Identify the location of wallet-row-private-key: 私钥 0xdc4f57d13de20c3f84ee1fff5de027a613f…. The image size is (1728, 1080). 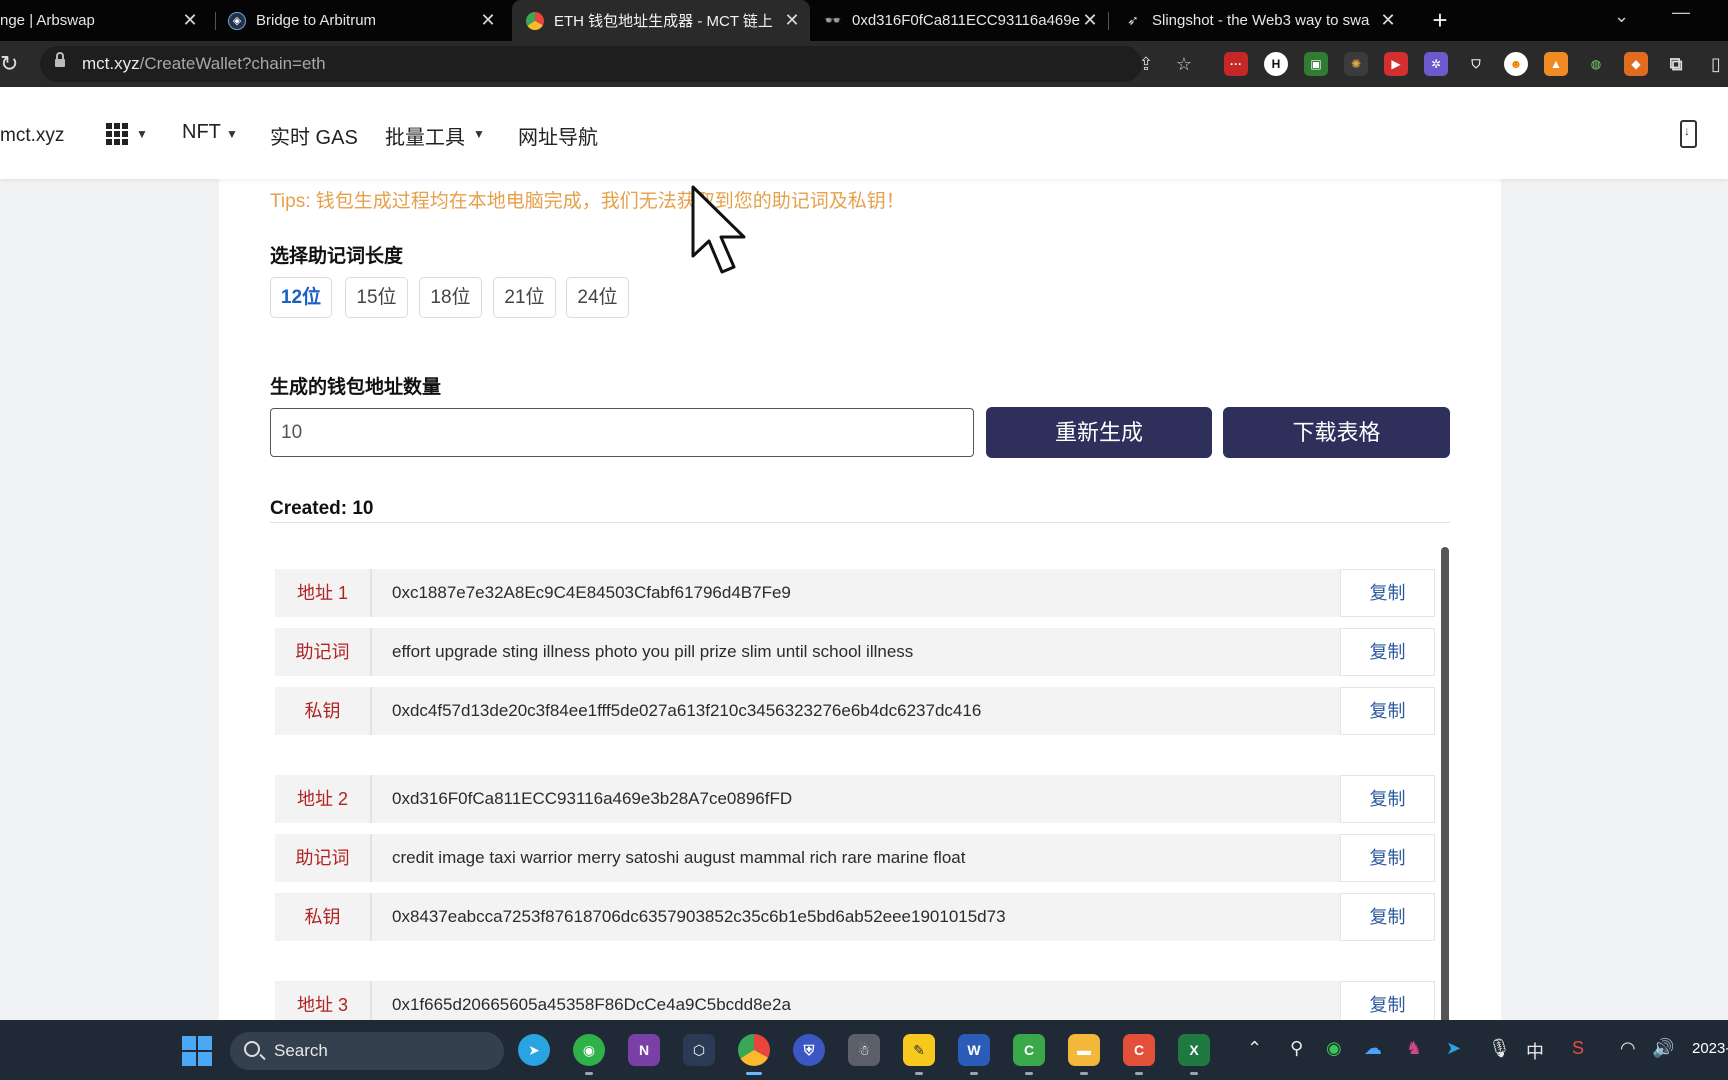
(855, 711).